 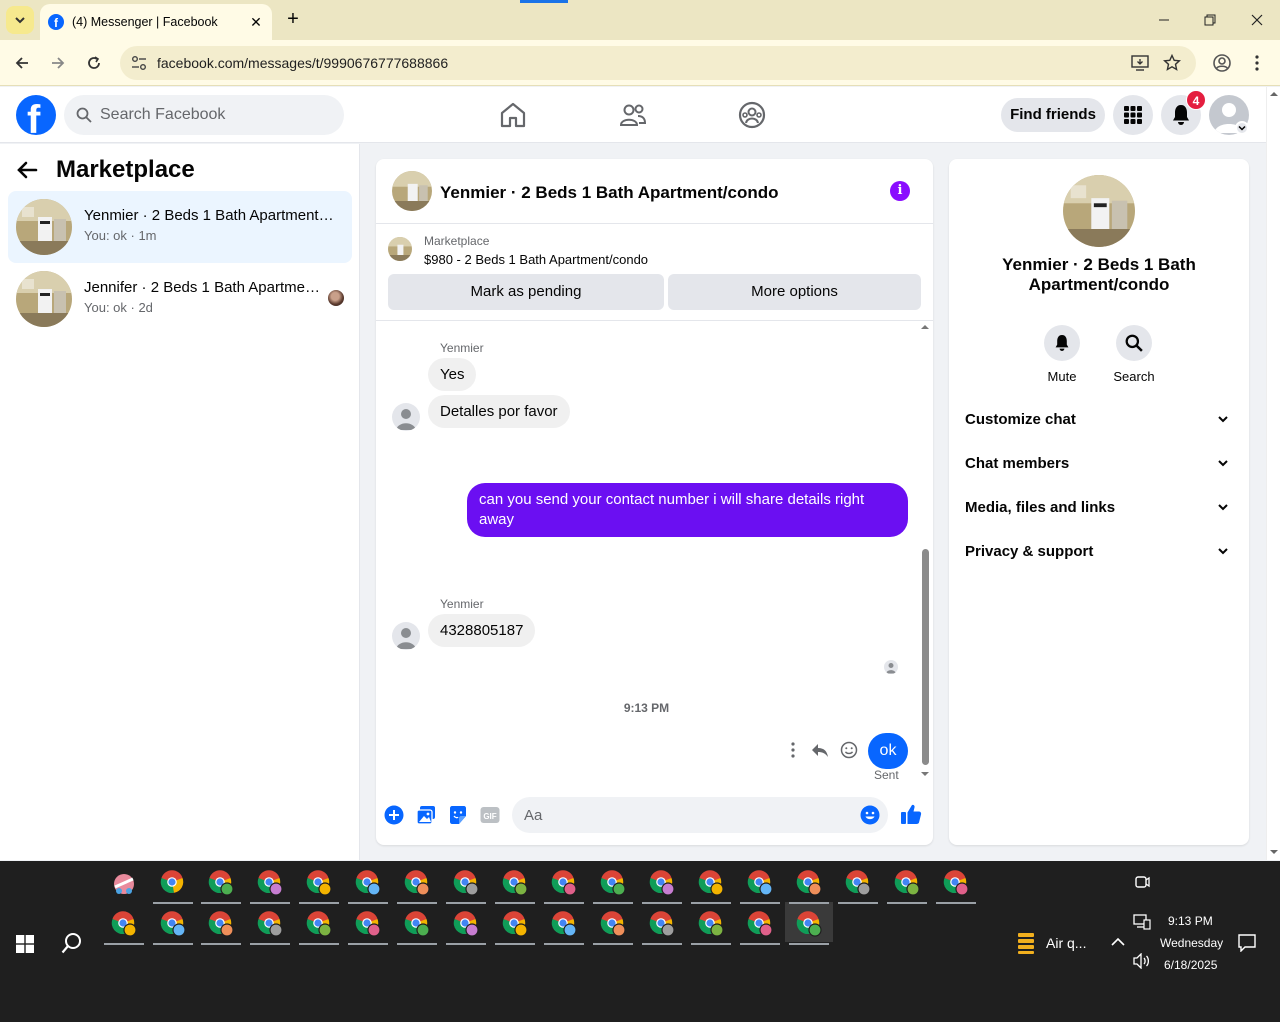 What do you see at coordinates (490, 815) in the screenshot?
I see `gif-icon: GIF` at bounding box center [490, 815].